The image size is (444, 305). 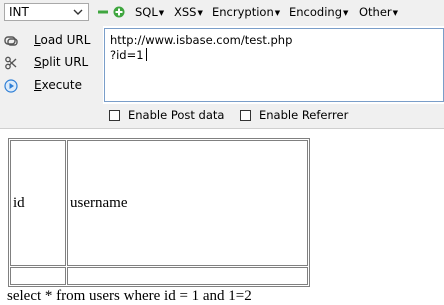 I want to click on menu-sql: SQL▼, so click(x=149, y=13).